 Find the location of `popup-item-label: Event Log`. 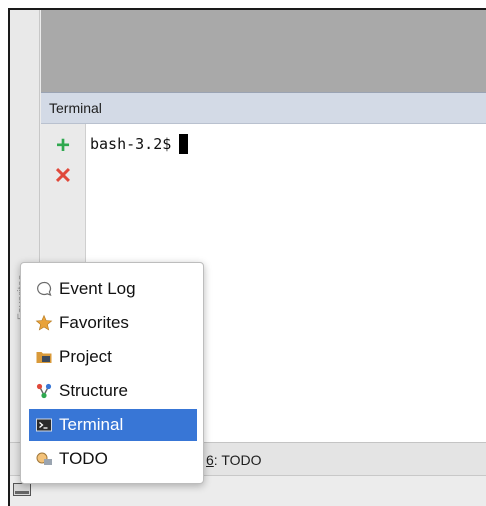

popup-item-label: Event Log is located at coordinates (97, 288).